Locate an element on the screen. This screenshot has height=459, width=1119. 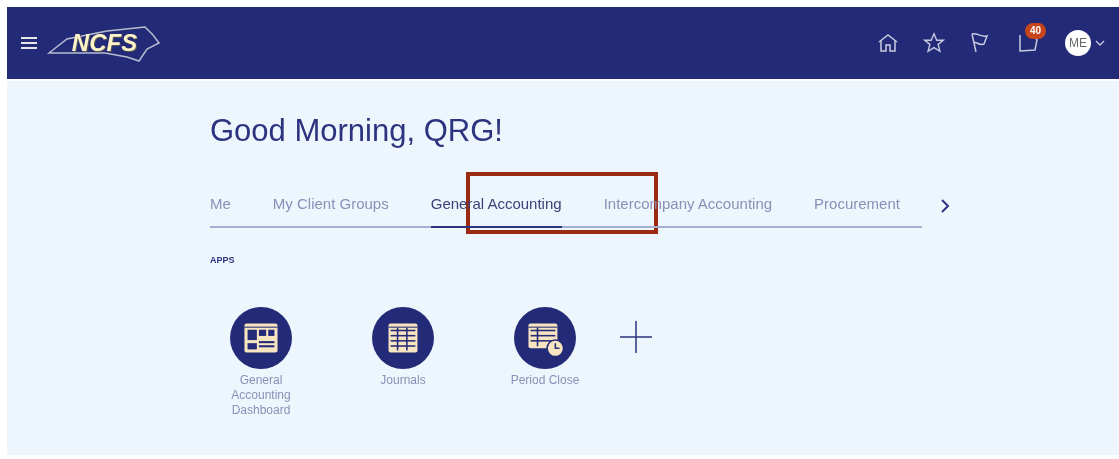
chevron-down-icon is located at coordinates (1100, 43).